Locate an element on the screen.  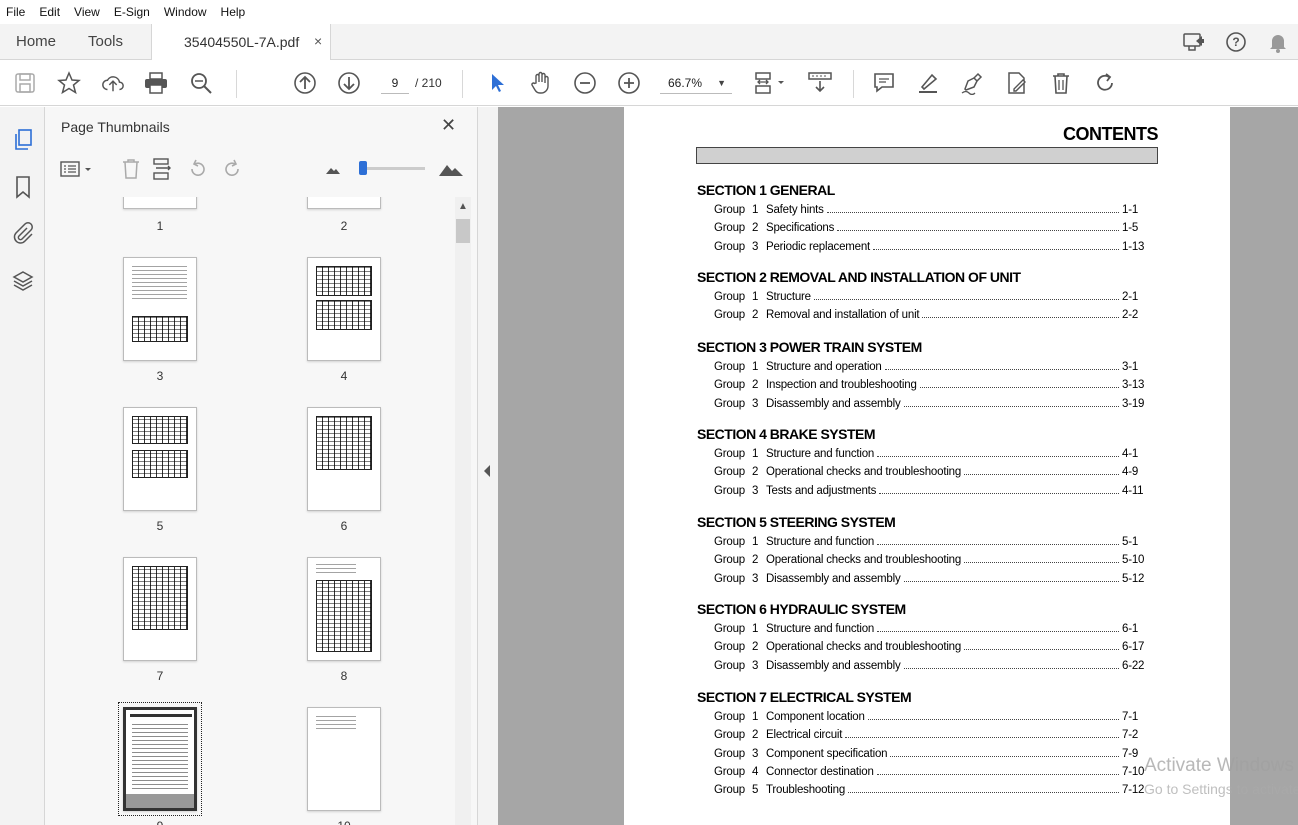
zoom-in-icon is located at coordinates (629, 83).